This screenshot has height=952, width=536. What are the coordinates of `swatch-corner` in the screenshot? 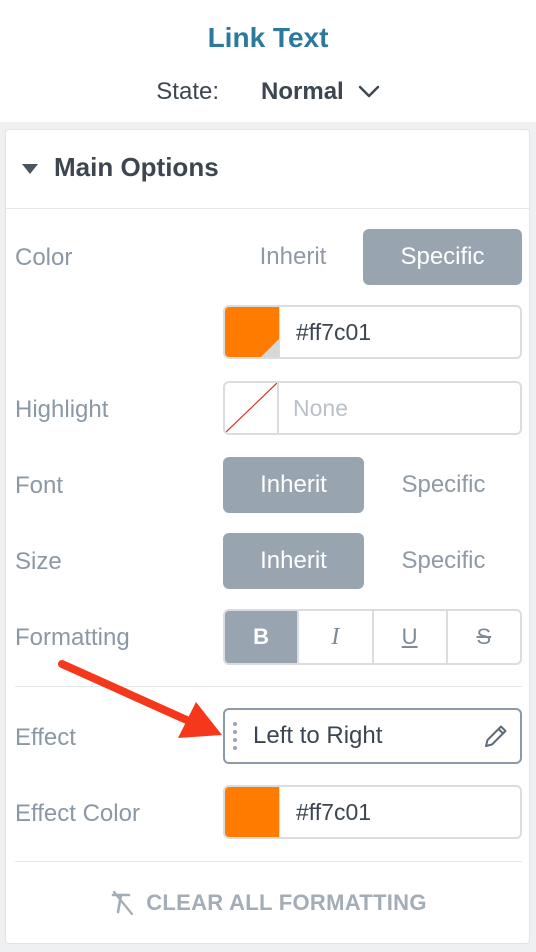 It's located at (270, 348).